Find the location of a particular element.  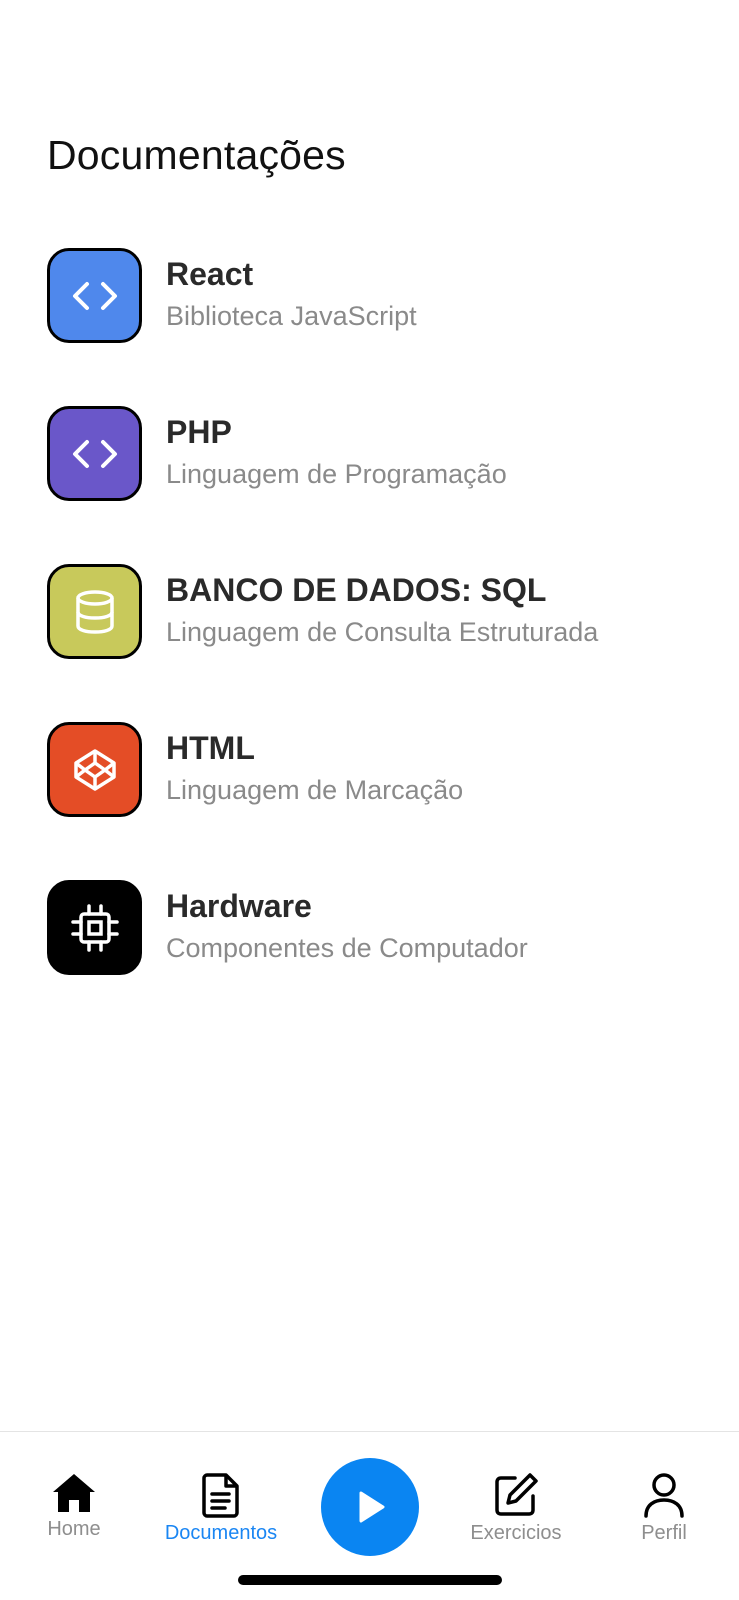

doc-subtitle: Linguagem de Consulta Estruturada is located at coordinates (382, 632).